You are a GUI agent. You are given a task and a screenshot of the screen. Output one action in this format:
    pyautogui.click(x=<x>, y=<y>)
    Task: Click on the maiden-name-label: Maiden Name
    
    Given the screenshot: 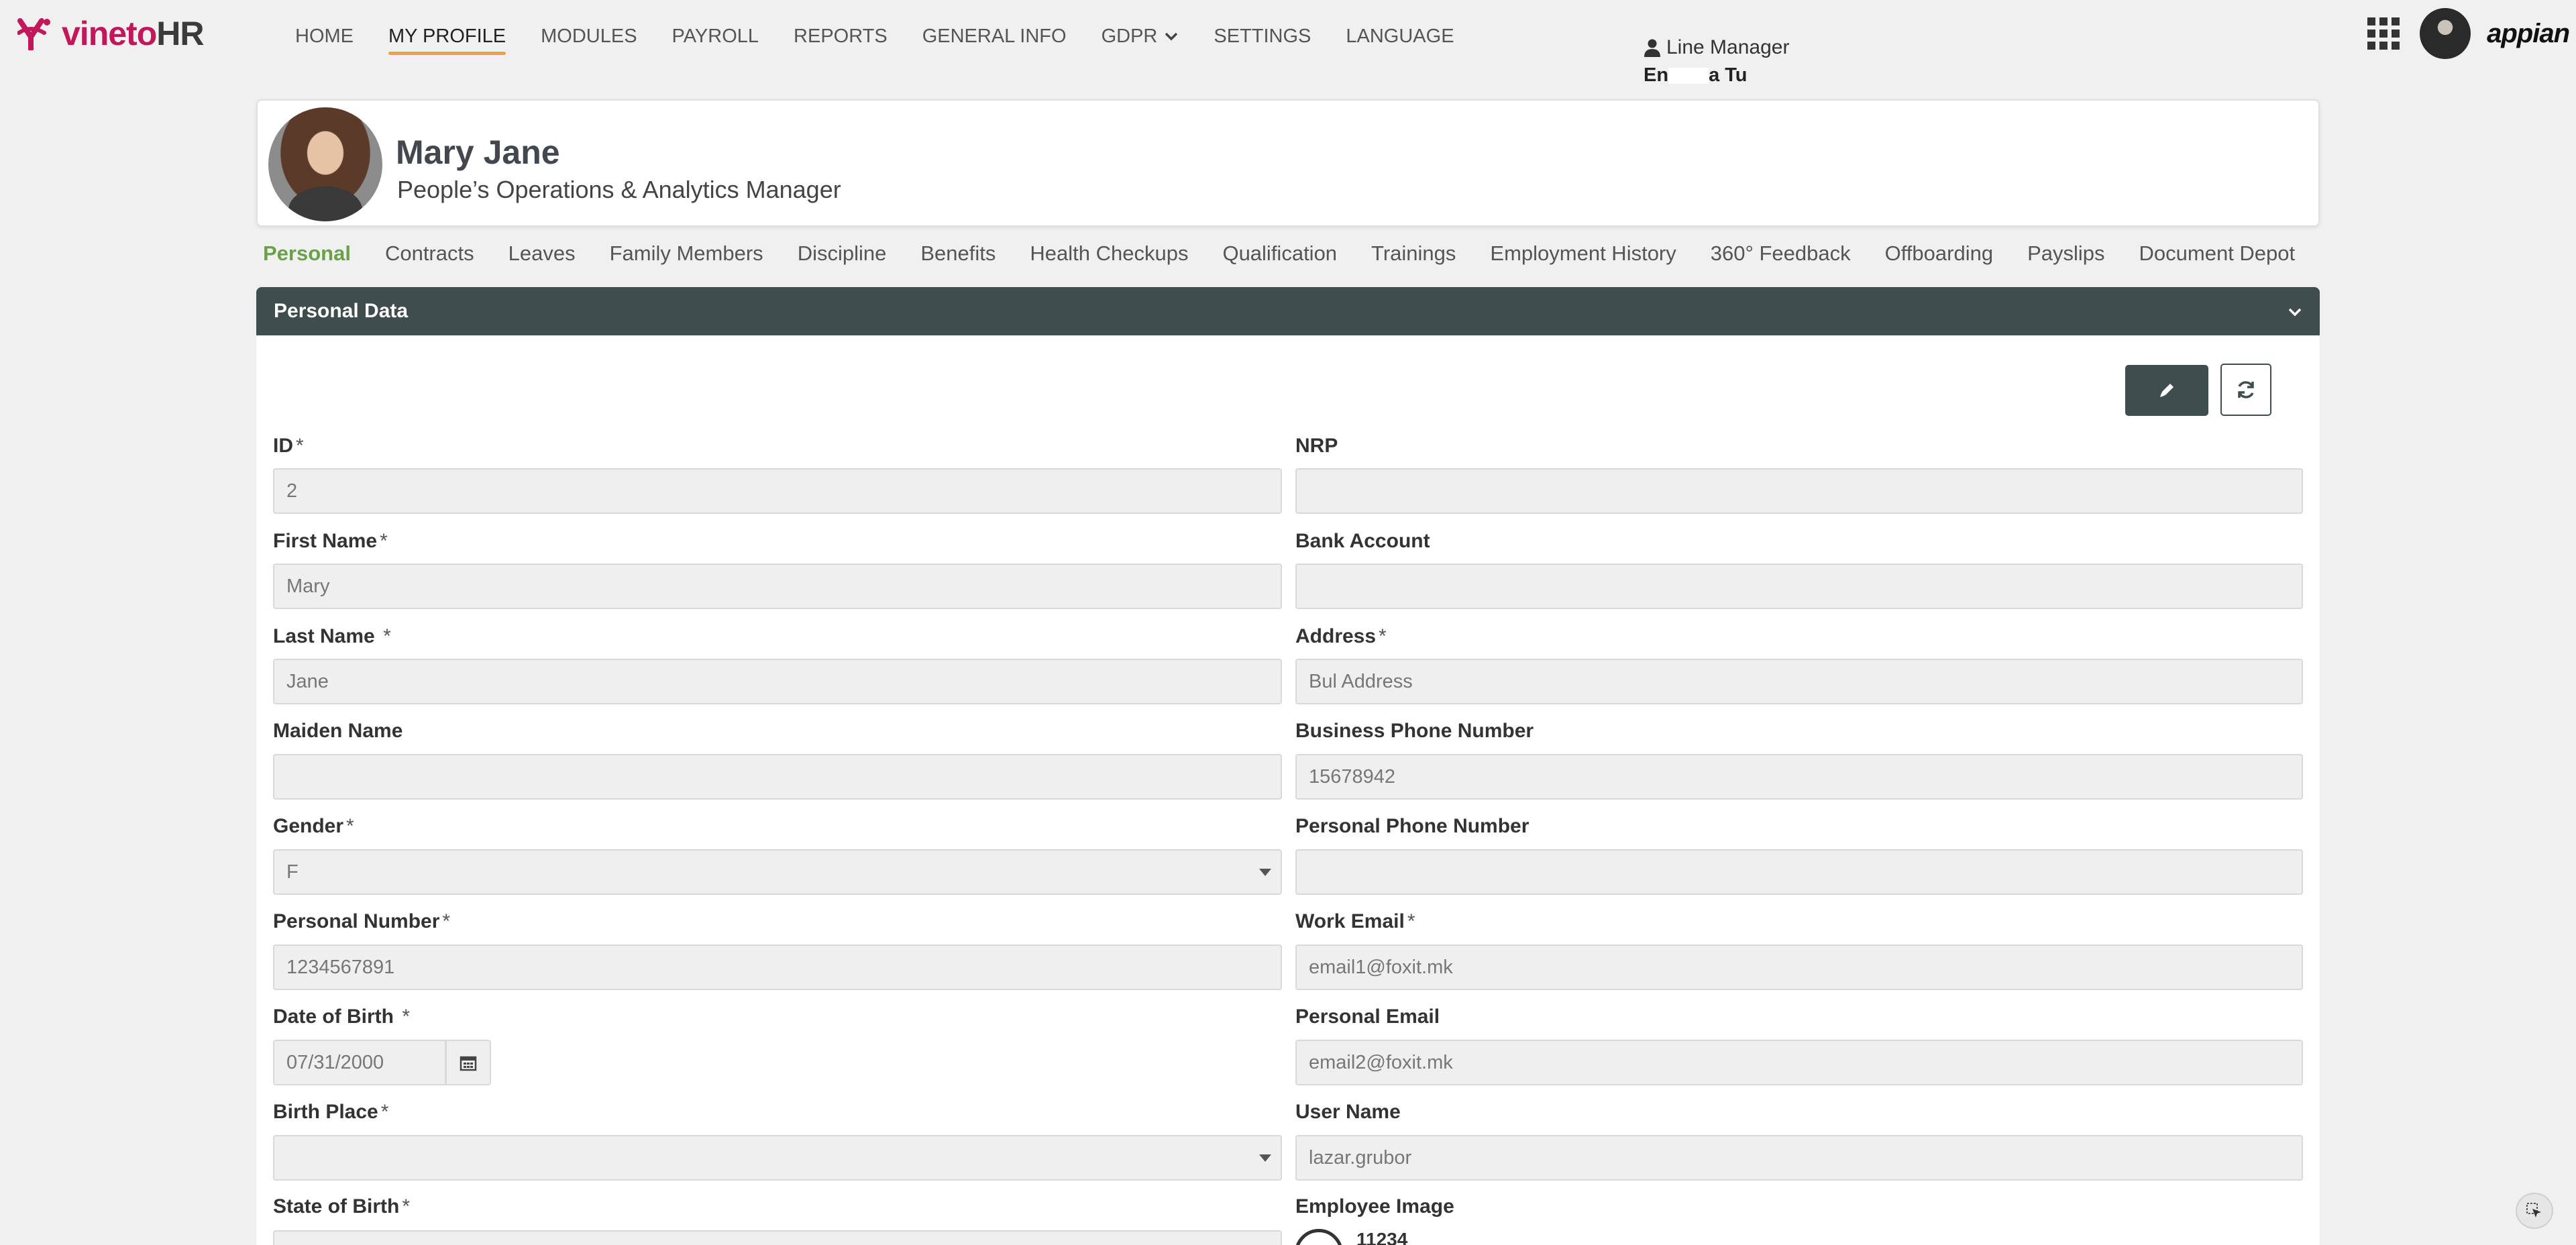 What is the action you would take?
    pyautogui.click(x=338, y=731)
    